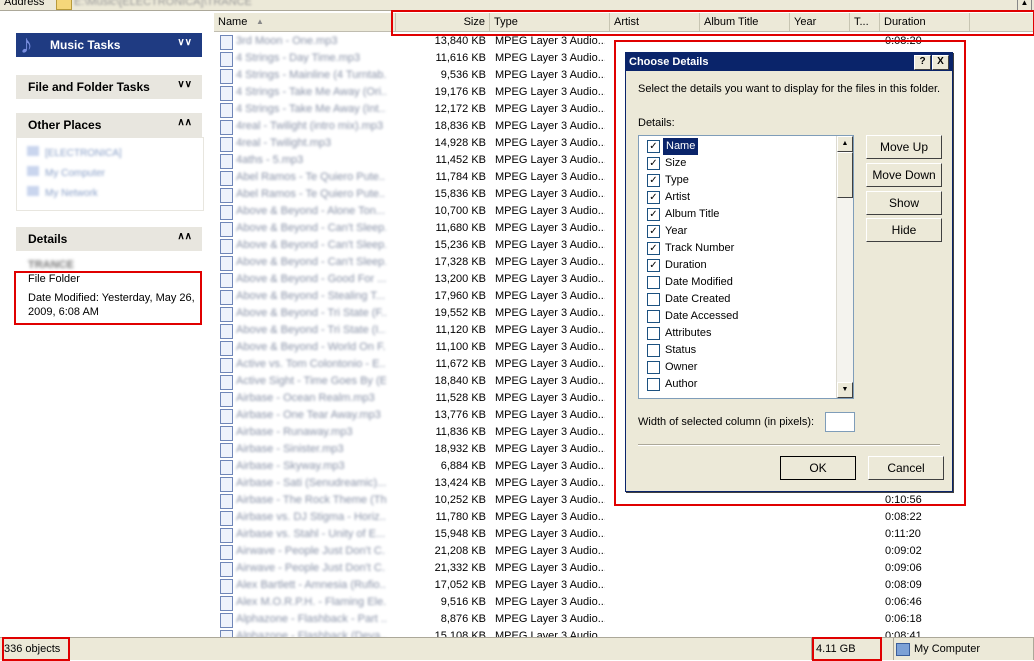 The height and width of the screenshot is (661, 1034). I want to click on other-place-item: [ELECTRONICA], so click(74, 152).